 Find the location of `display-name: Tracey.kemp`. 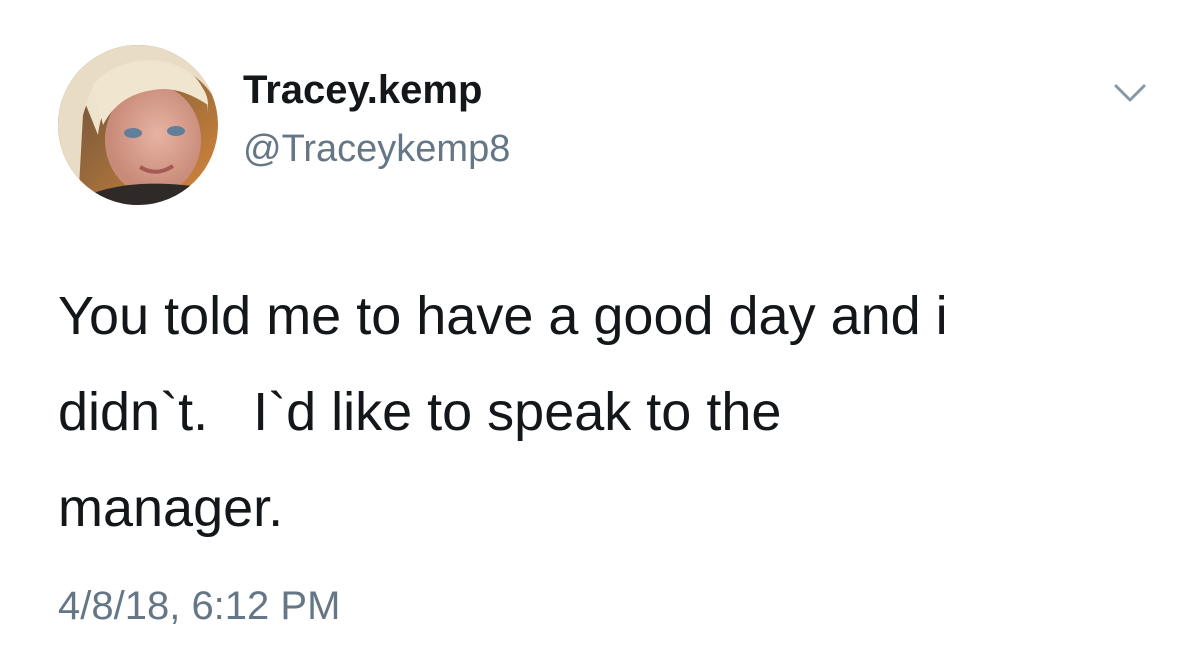

display-name: Tracey.kemp is located at coordinates (362, 90).